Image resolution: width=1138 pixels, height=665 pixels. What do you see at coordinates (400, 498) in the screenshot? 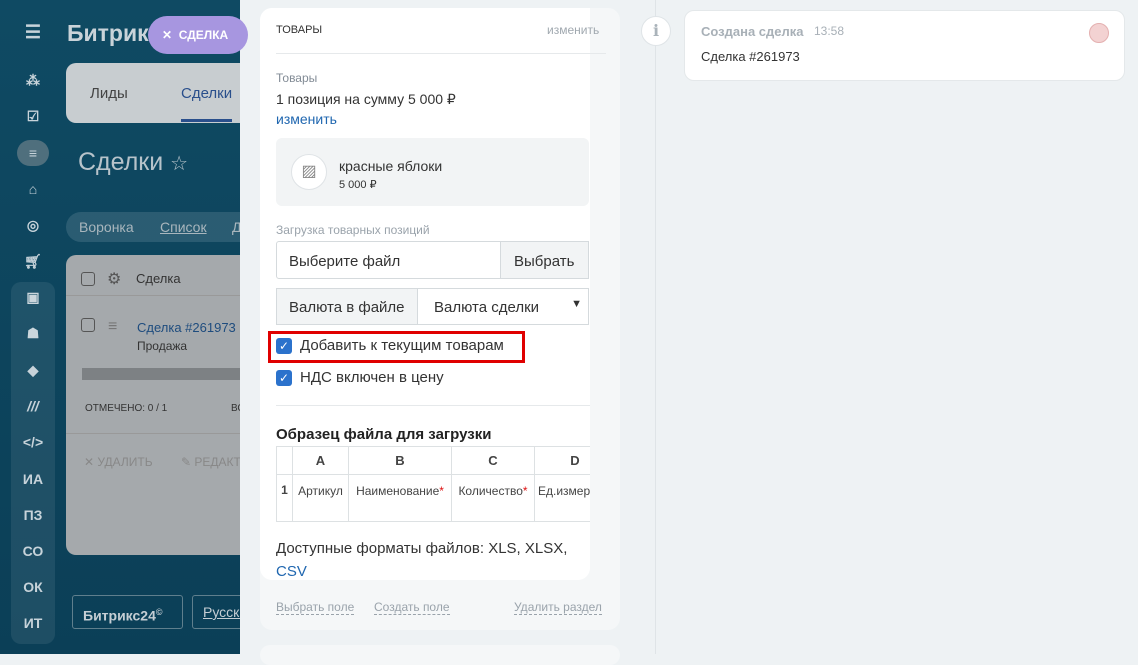
I see `cell-name: Наименование*` at bounding box center [400, 498].